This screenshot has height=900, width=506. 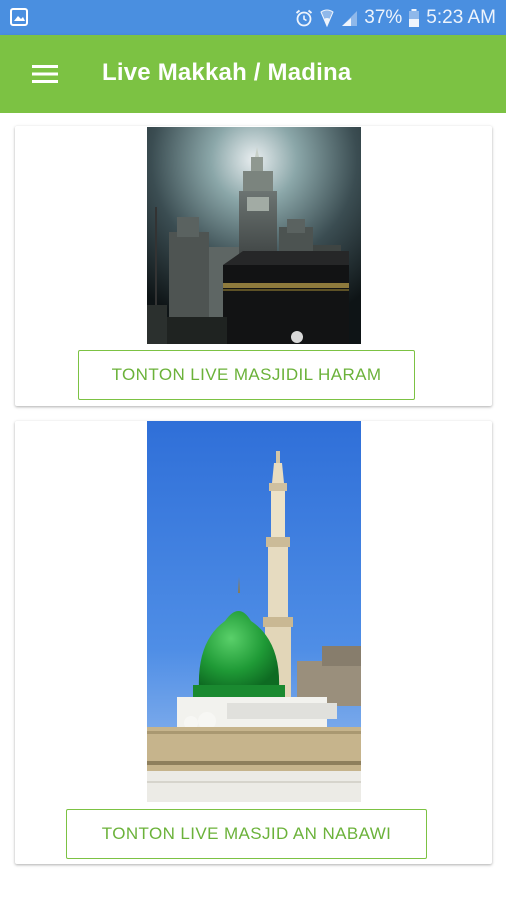 I want to click on app-bar: Live Makkah / Madina, so click(x=253, y=74).